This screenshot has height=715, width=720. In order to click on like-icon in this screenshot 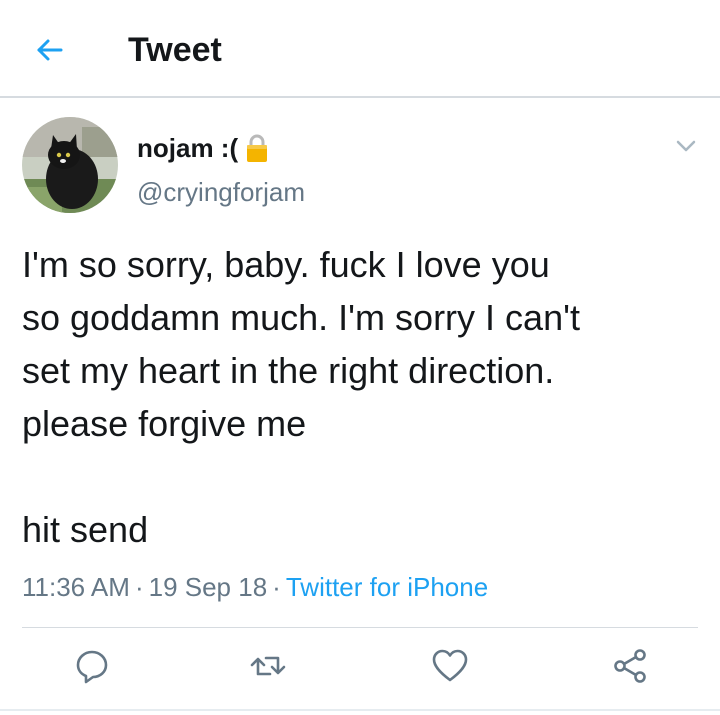, I will do `click(450, 665)`.